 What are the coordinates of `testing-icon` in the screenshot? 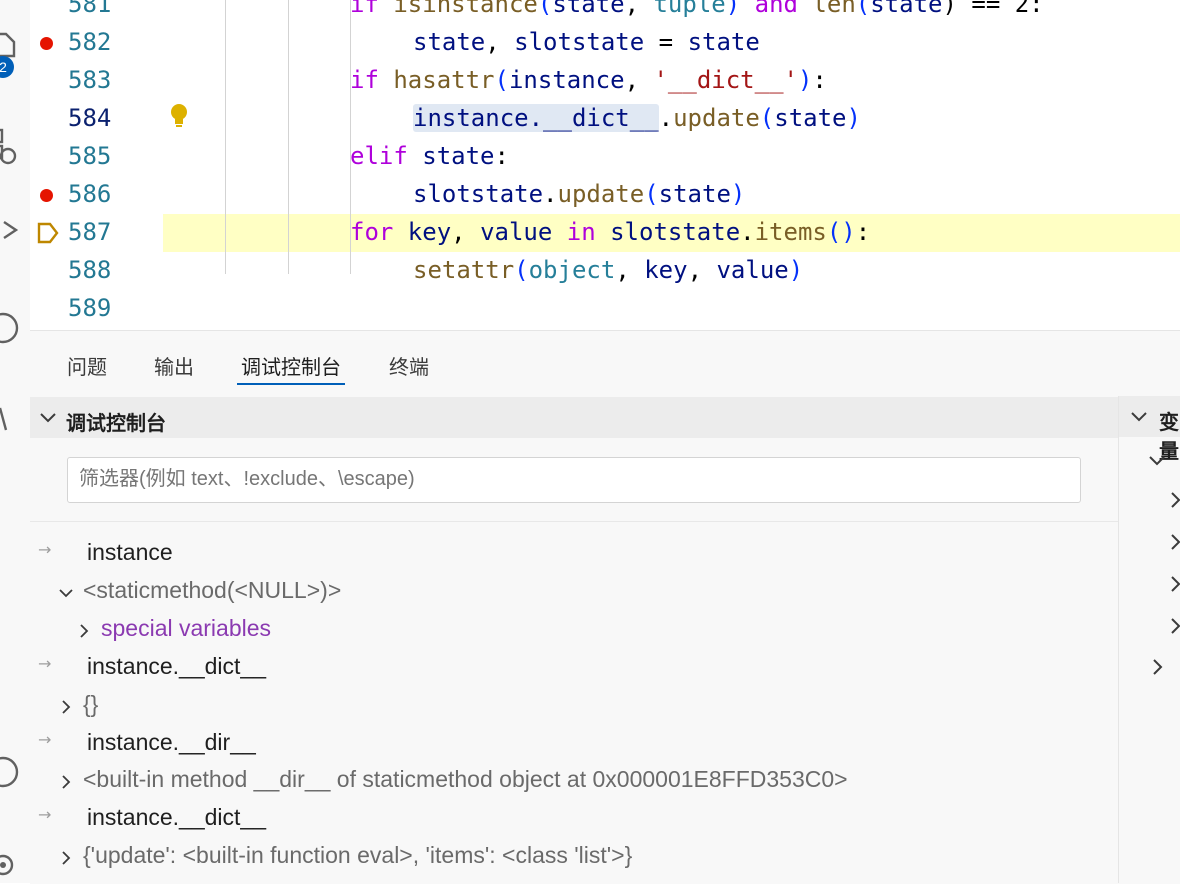 It's located at (10, 419).